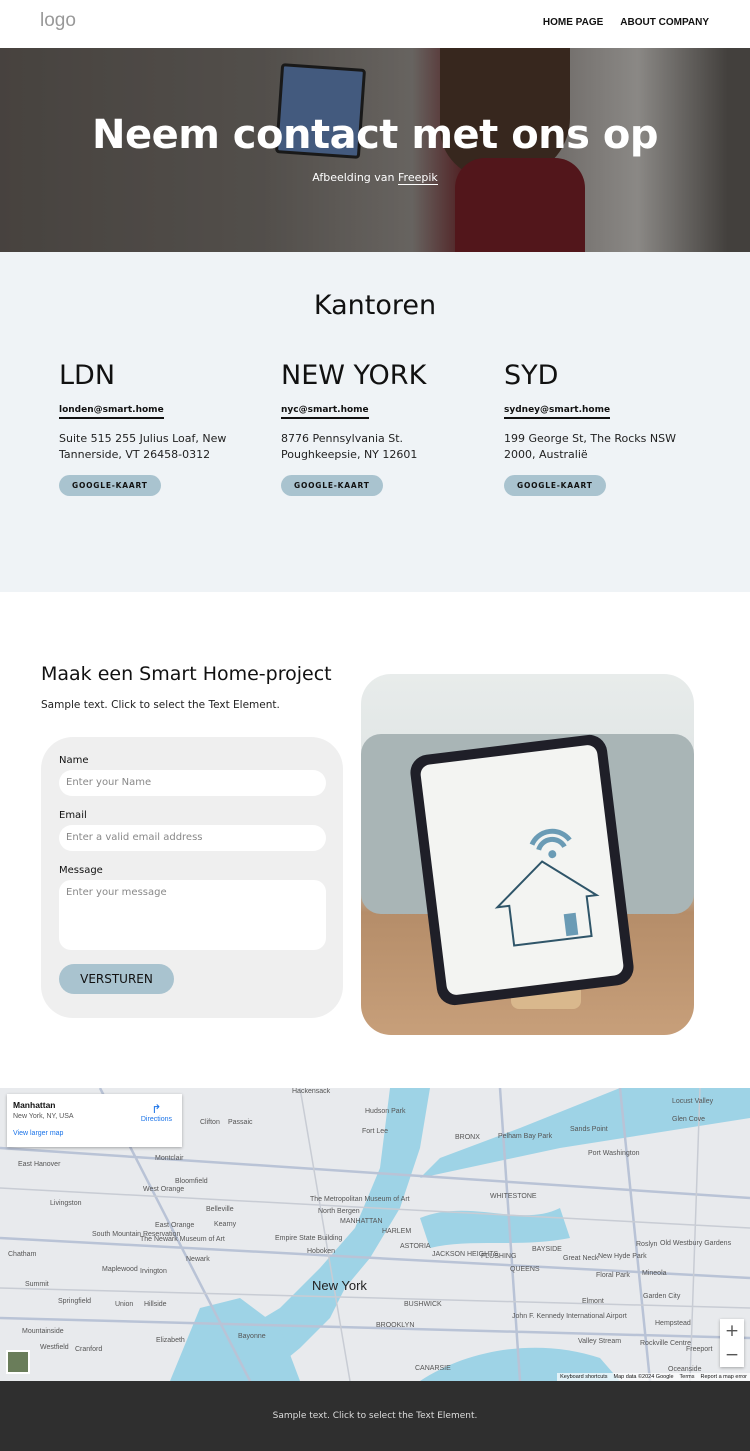 The width and height of the screenshot is (750, 1451). I want to click on map-label: John F. Kennedy International Airport, so click(569, 1316).